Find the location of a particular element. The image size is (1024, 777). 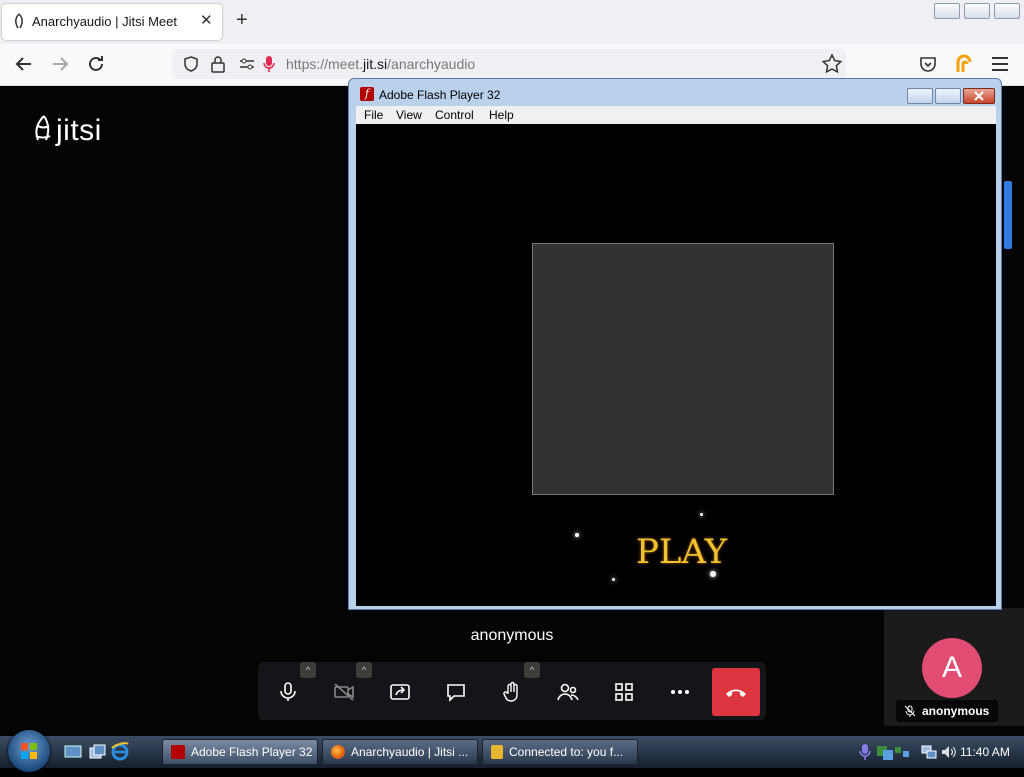

taskbar-item-flash-player: Adobe Flash Player 32 is located at coordinates (240, 752).